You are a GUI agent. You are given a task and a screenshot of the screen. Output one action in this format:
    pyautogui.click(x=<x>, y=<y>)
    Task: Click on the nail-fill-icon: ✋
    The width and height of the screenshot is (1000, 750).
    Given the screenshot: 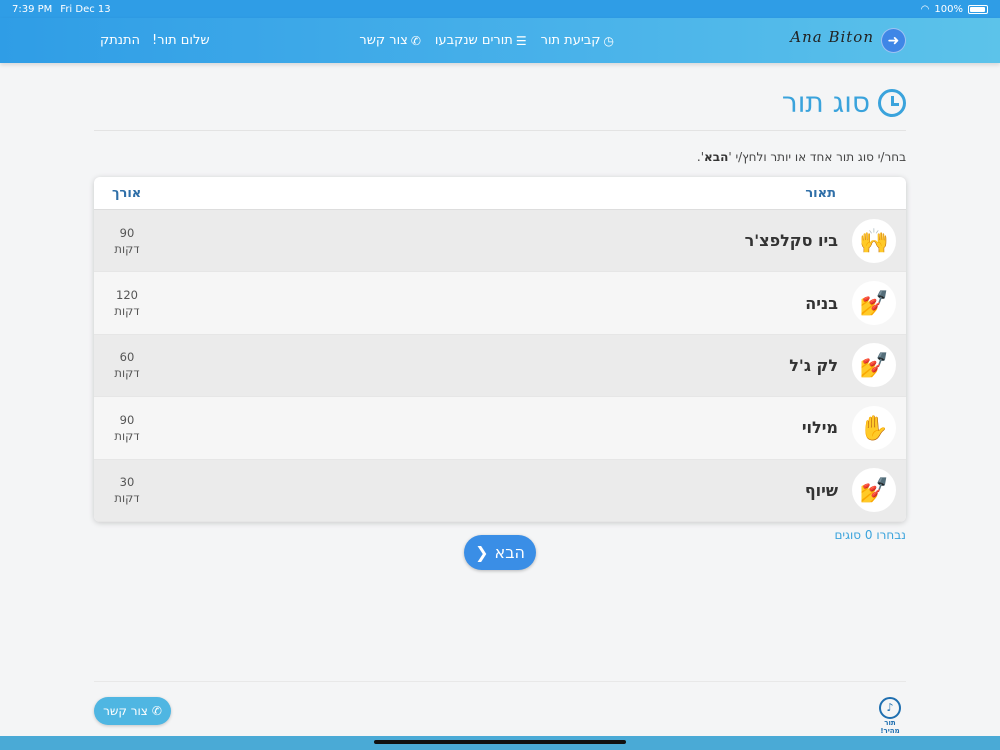 What is the action you would take?
    pyautogui.click(x=874, y=427)
    